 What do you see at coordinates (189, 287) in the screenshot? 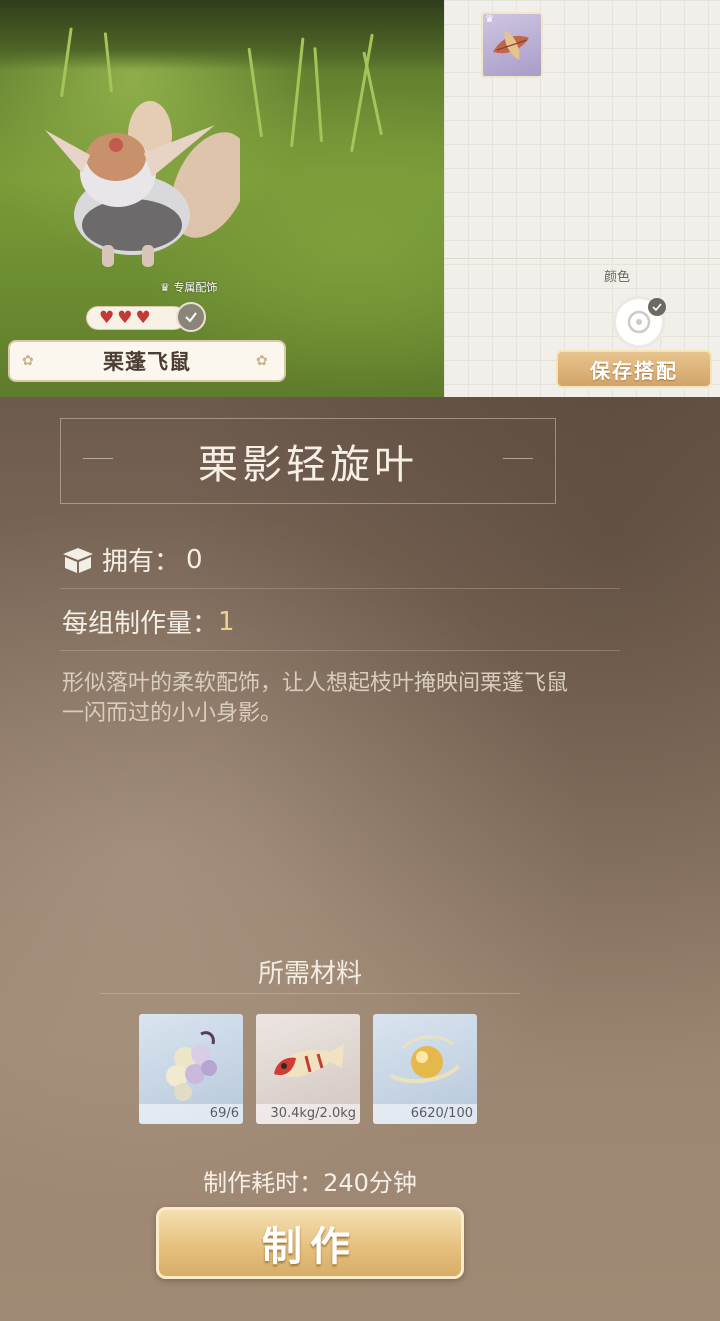
I see `exclusive-accessory-tag: ♛ 专属配饰` at bounding box center [189, 287].